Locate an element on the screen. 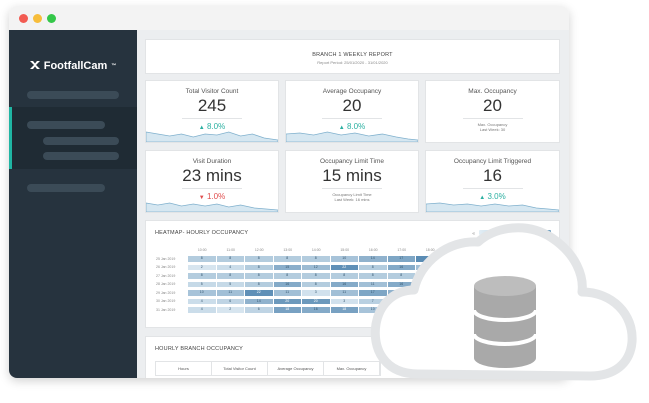 This screenshot has height=403, width=649. kpi-card-total-visitor-count: Total Visitor Count 245 ▲ 8.0% is located at coordinates (212, 111).